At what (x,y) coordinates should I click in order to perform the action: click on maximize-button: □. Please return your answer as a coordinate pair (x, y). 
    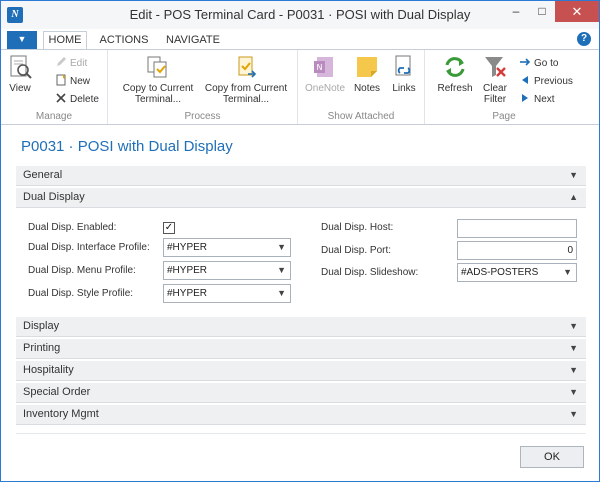
    Looking at the image, I should click on (542, 11).